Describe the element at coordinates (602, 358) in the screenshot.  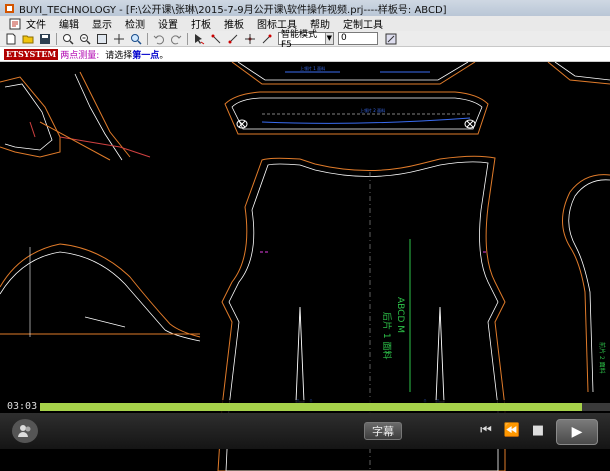
I see `piece-label-right: 前片 2 面料` at that location.